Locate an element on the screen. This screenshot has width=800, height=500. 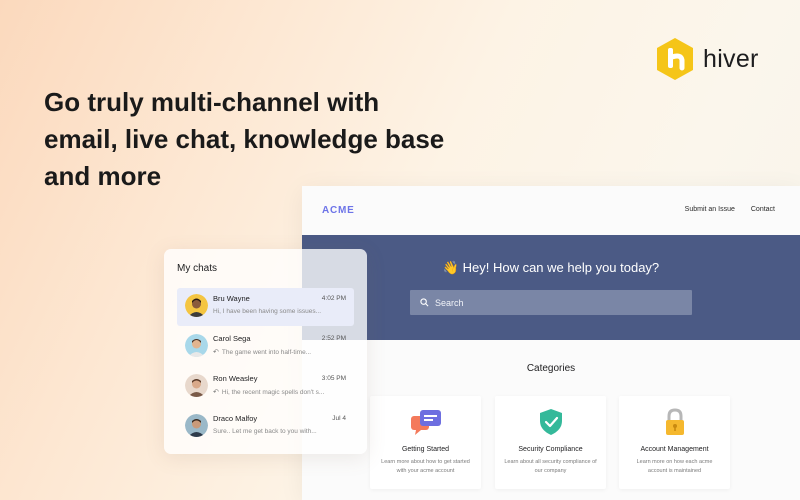
hiver-logo: hiver is located at coordinates (707, 59).